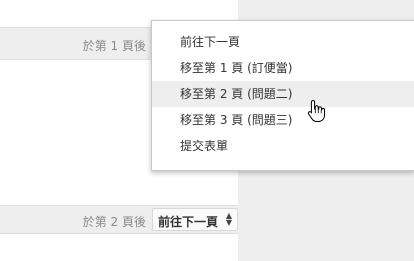 This screenshot has height=261, width=414. What do you see at coordinates (188, 222) in the screenshot?
I see `selected-option-label: 前往下一頁` at bounding box center [188, 222].